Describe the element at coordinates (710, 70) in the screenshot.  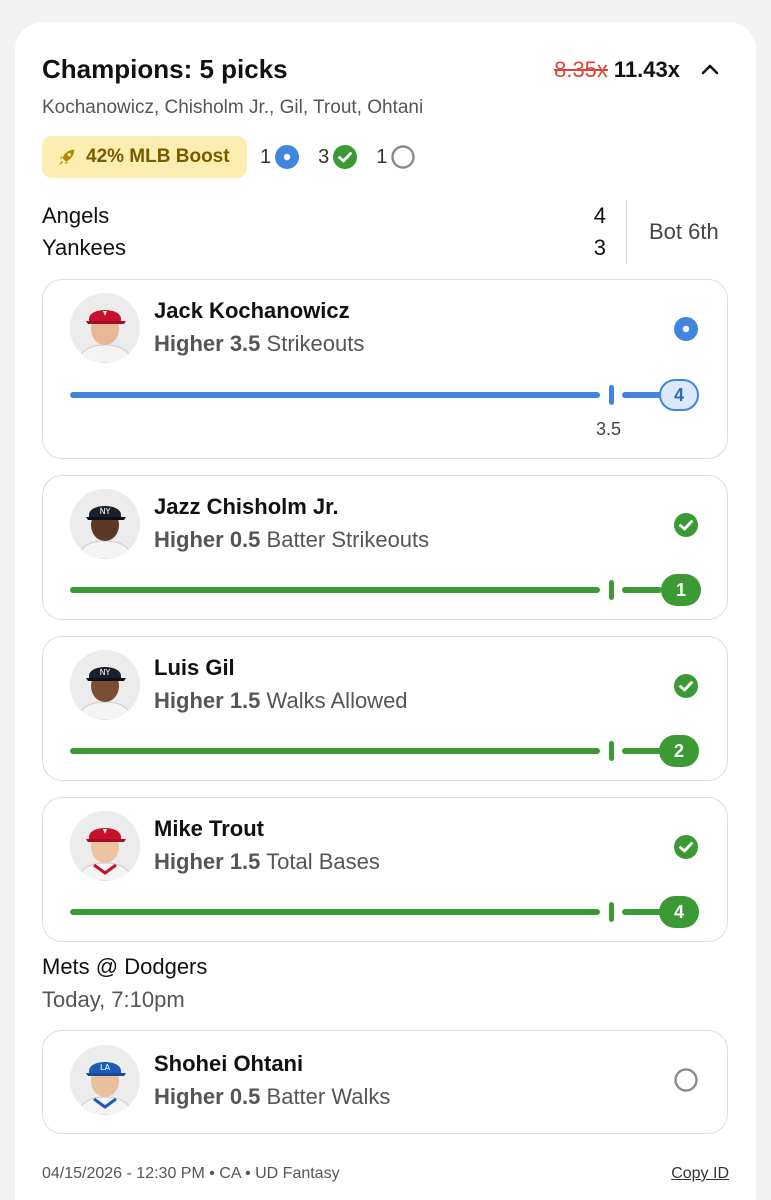
I see `chevron-up-icon` at that location.